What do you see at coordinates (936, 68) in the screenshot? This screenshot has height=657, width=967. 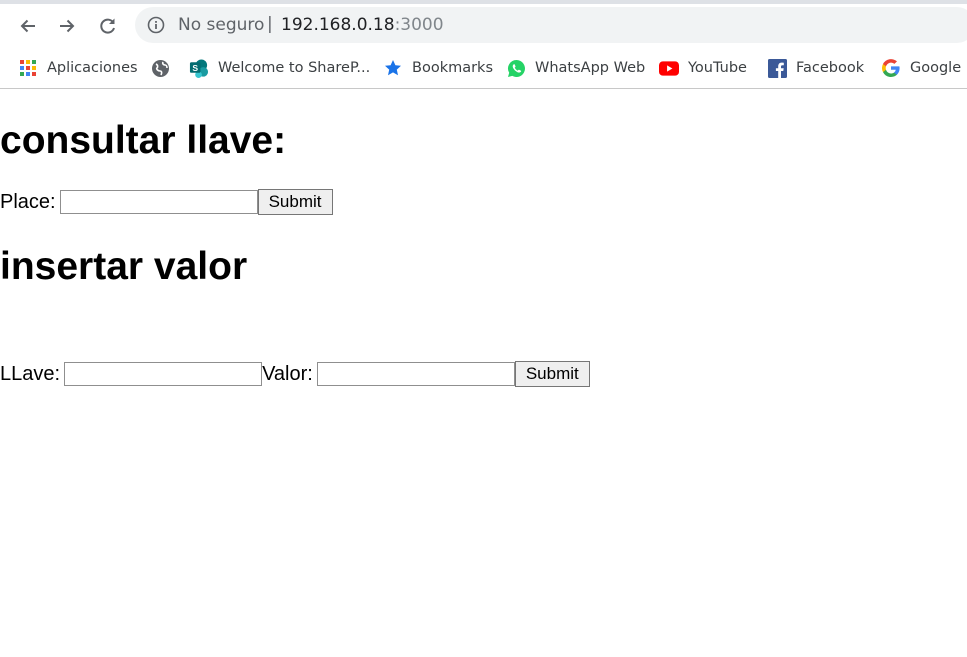 I see `bookmark-label: Google` at bounding box center [936, 68].